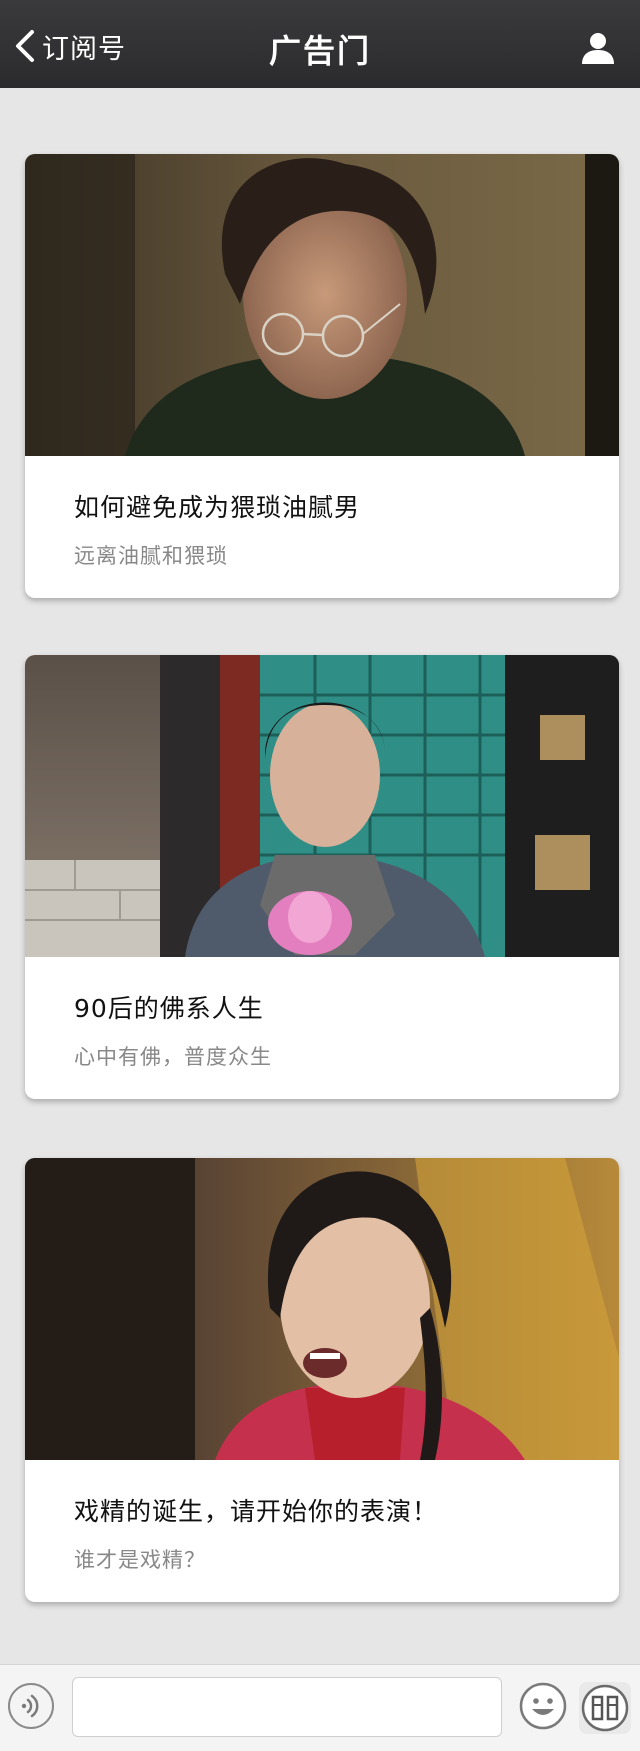 This screenshot has height=1751, width=640. I want to click on menu-logo-icon, so click(605, 1708).